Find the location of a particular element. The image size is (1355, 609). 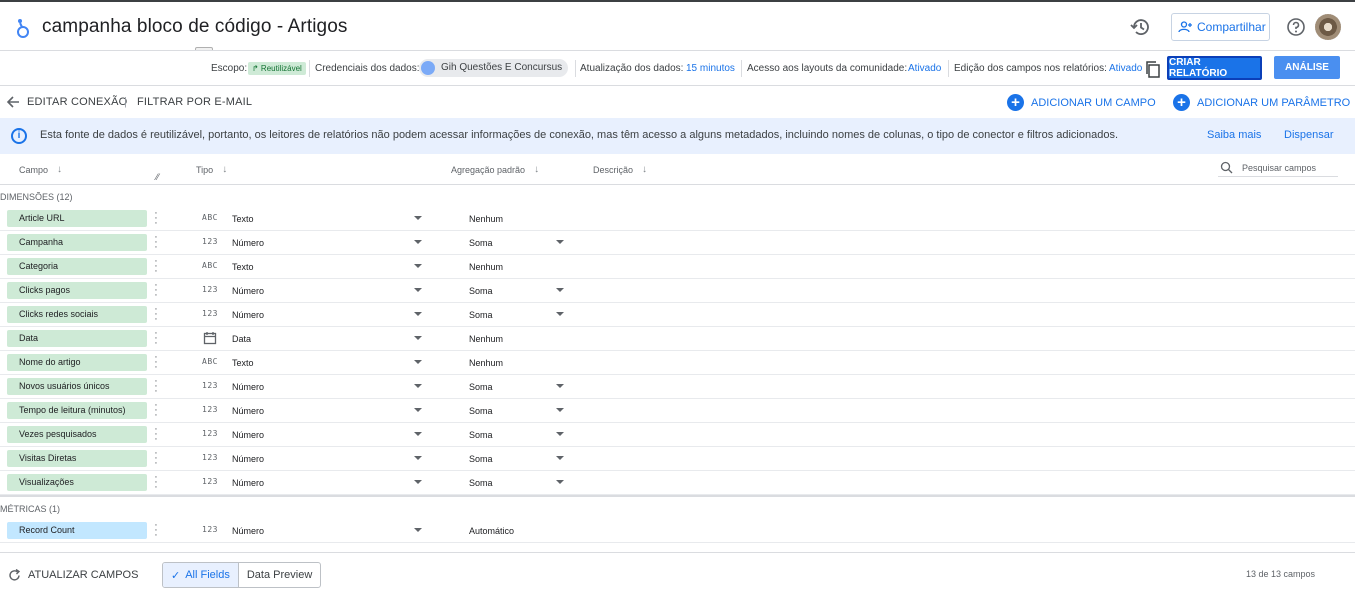

column-header-description: Descrição ↓ is located at coordinates (620, 169).